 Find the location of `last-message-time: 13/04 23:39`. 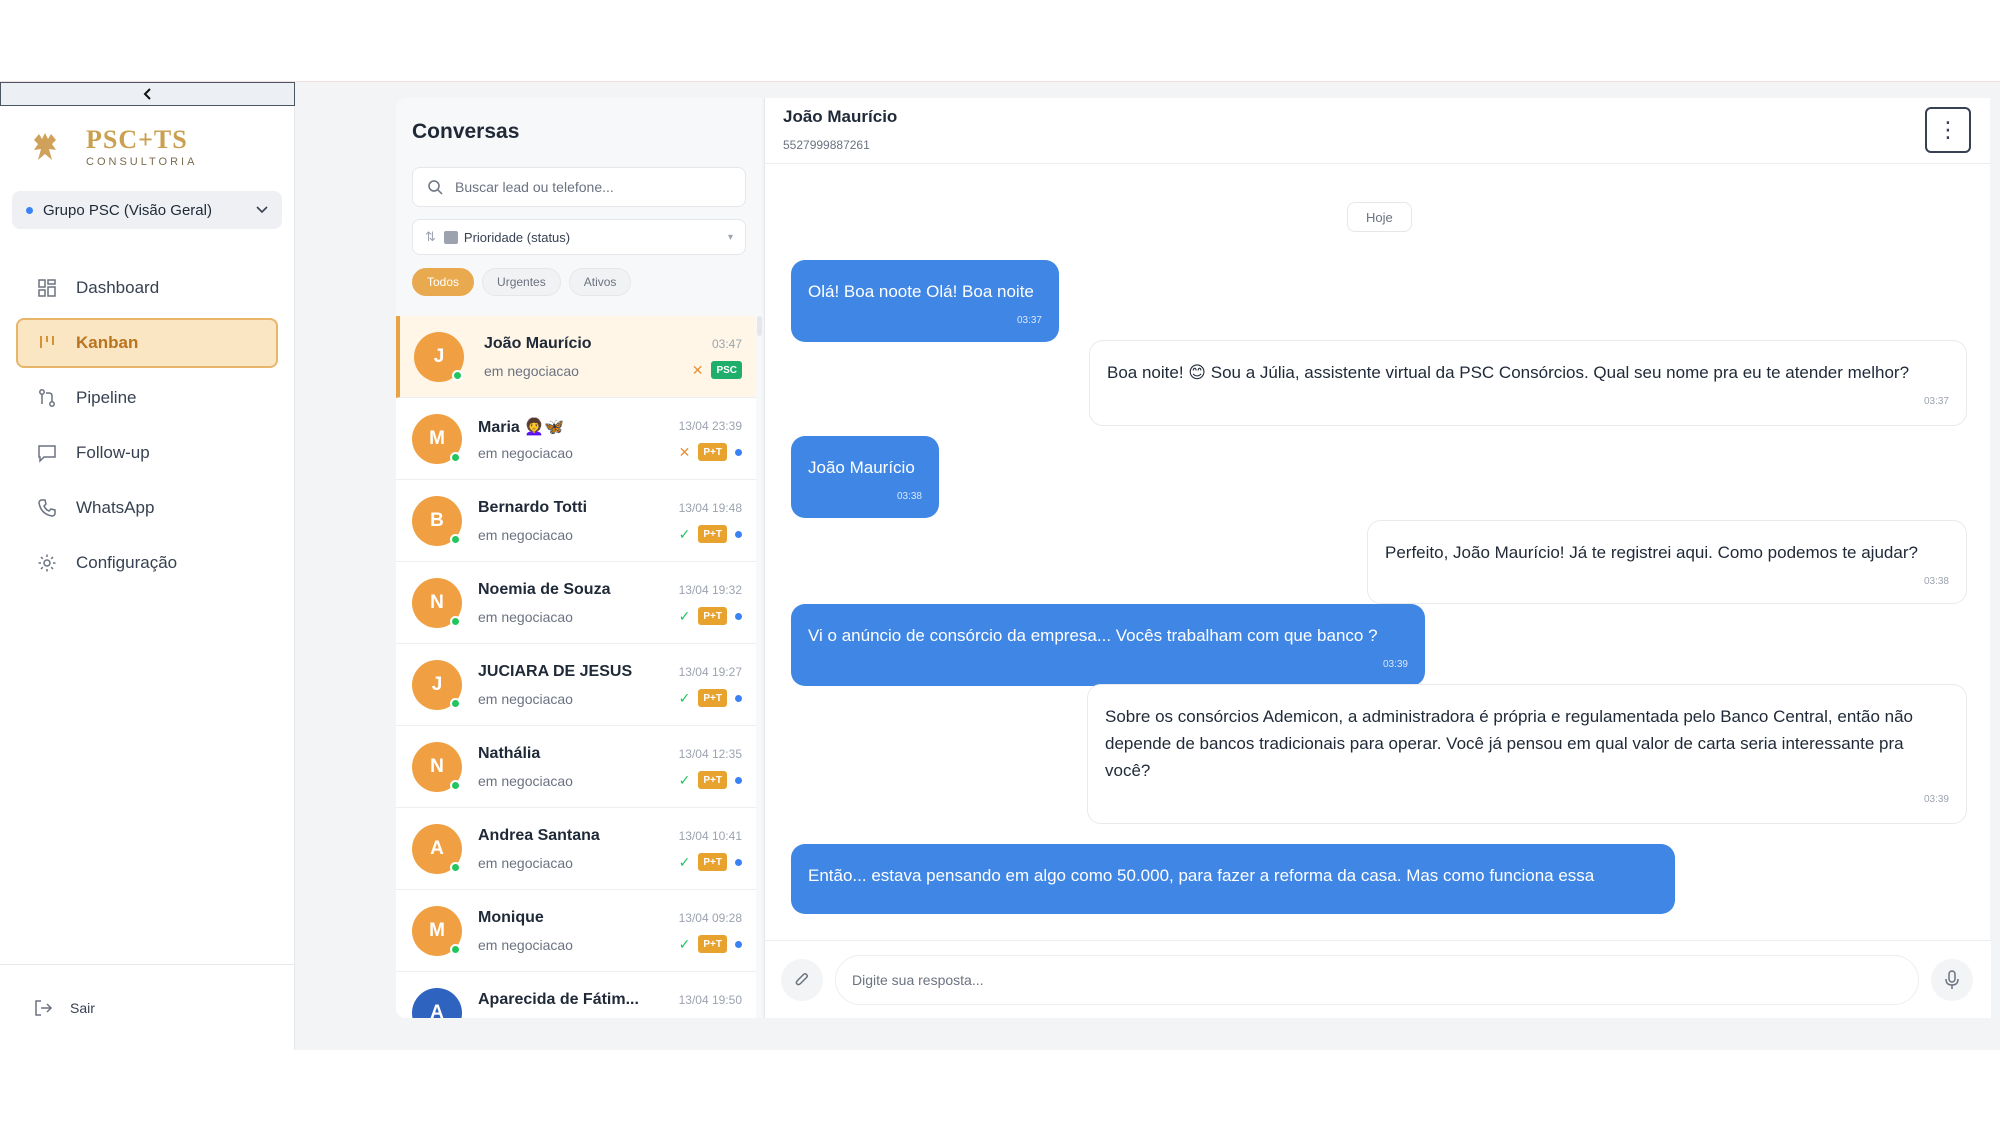

last-message-time: 13/04 23:39 is located at coordinates (710, 426).